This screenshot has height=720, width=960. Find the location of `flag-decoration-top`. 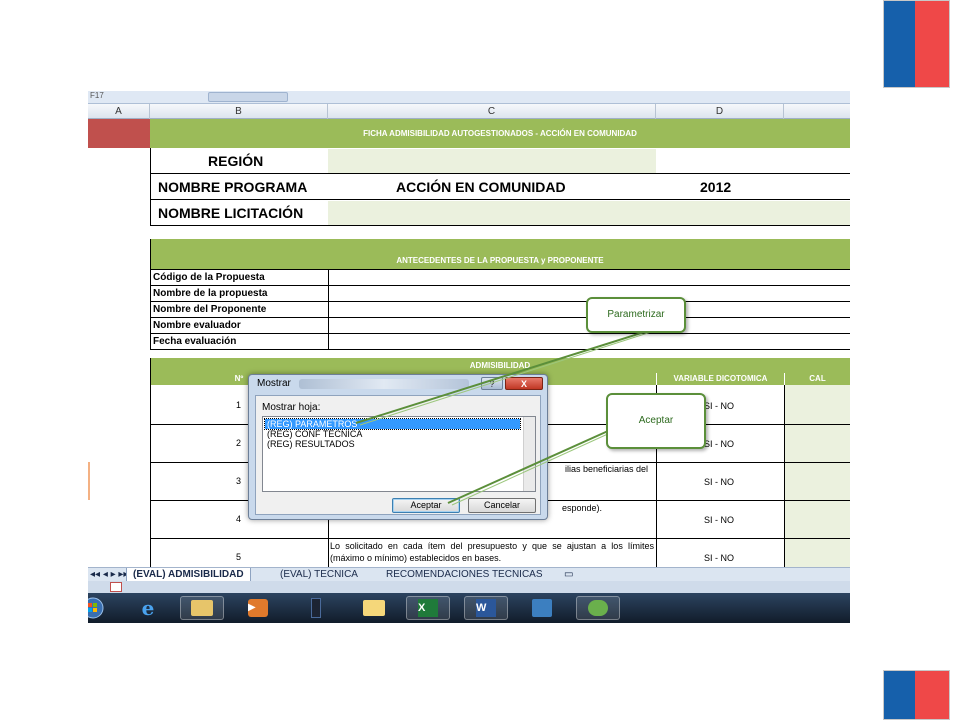

flag-decoration-top is located at coordinates (916, 44).